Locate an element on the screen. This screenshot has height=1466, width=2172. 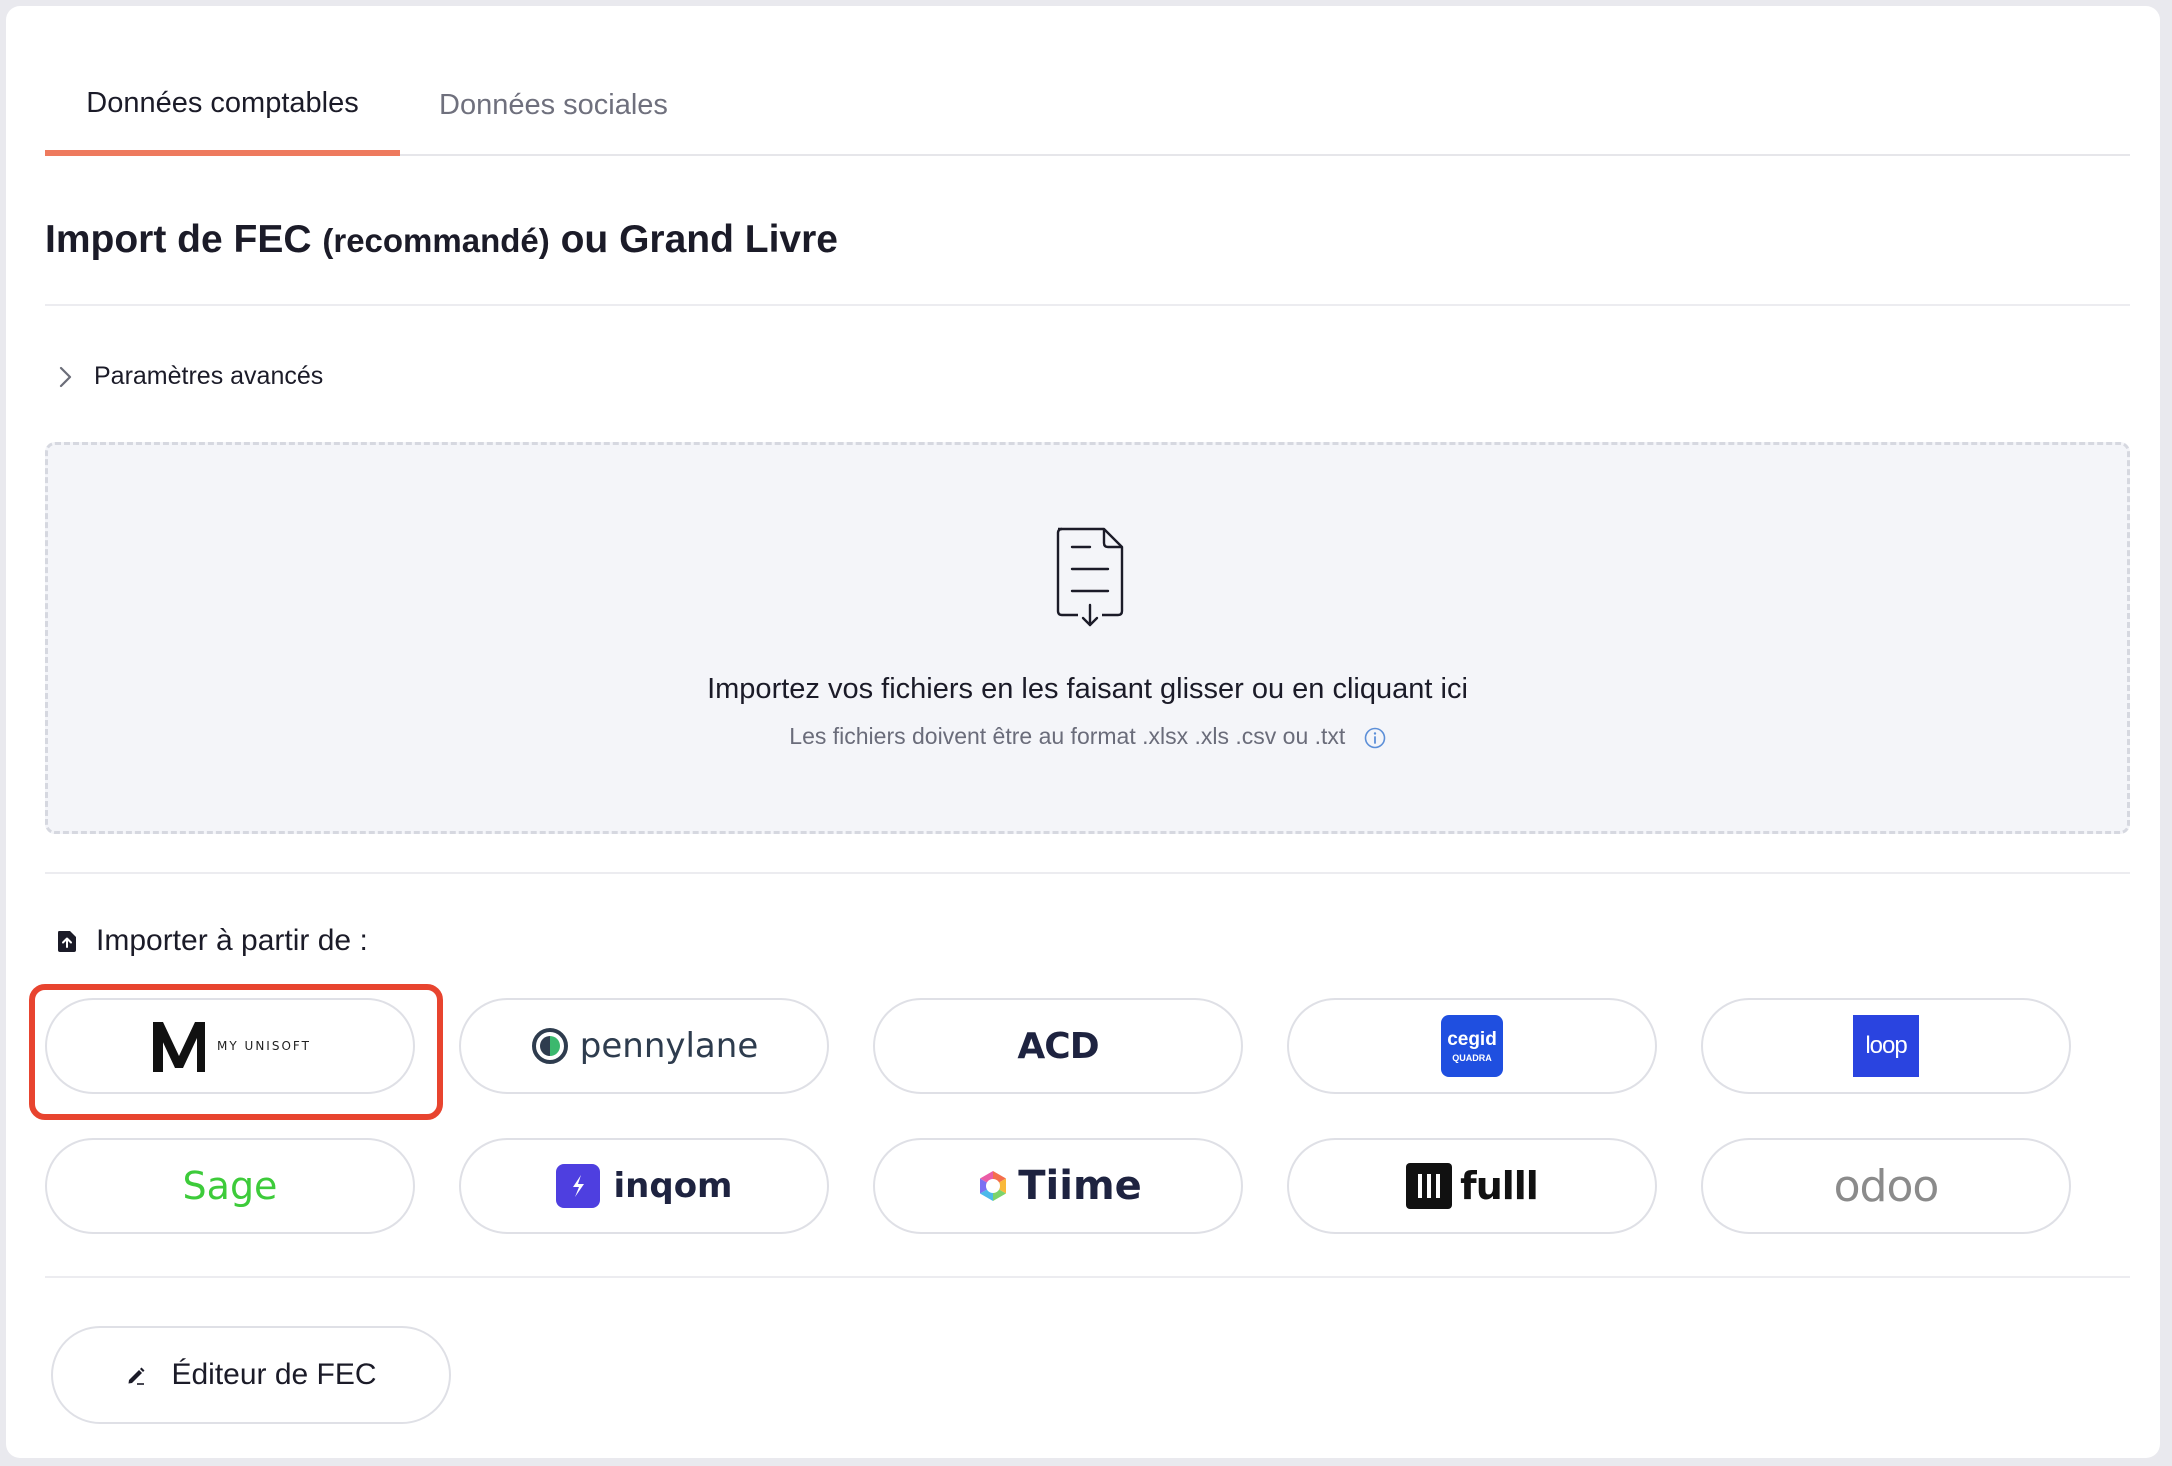
tab-bar: Données comptables Données sociales is located at coordinates (1087, 106).